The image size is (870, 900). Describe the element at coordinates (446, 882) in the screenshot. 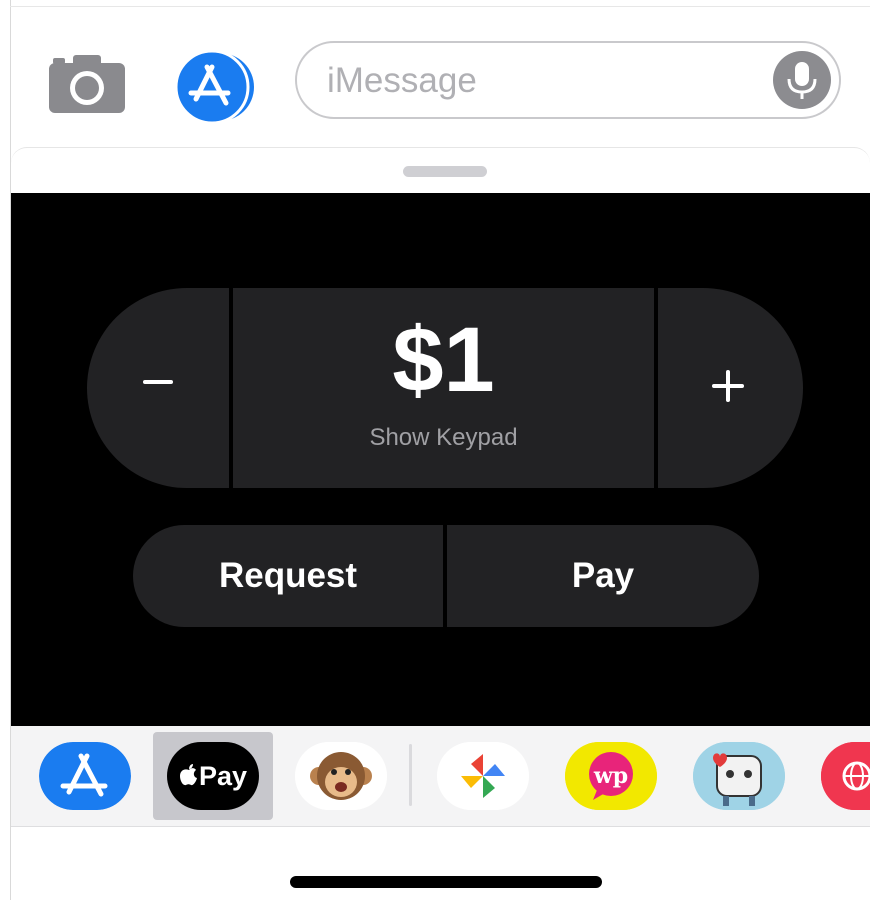

I see `home-indicator` at that location.